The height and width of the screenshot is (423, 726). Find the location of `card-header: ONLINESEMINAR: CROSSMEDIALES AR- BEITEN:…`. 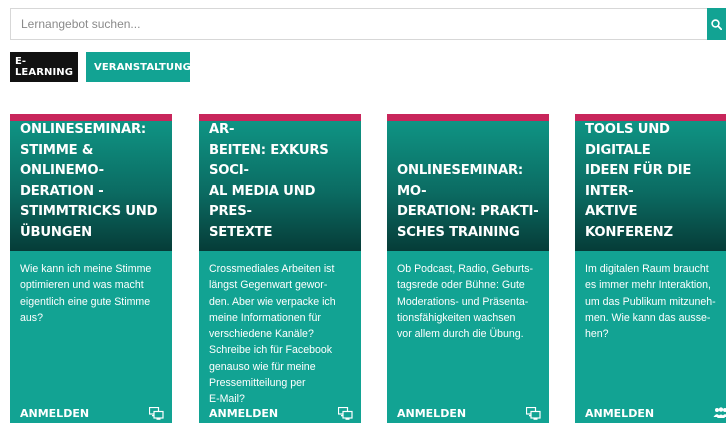

card-header: ONLINESEMINAR: CROSSMEDIALES AR- BEITEN:… is located at coordinates (280, 186).